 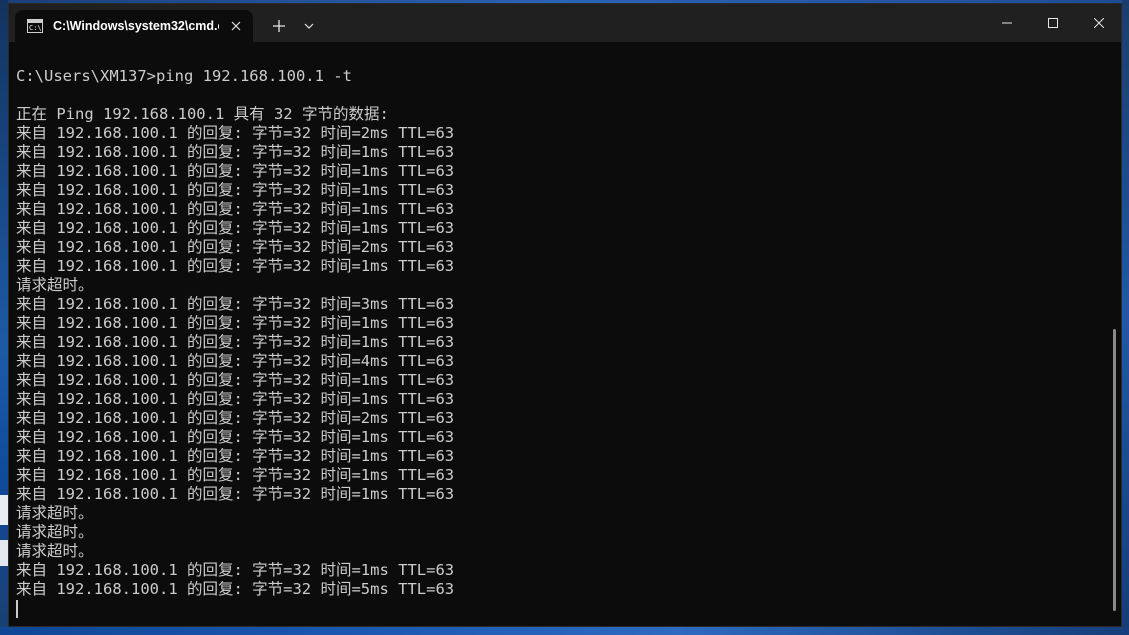 I want to click on maximize-icon, so click(x=1053, y=23).